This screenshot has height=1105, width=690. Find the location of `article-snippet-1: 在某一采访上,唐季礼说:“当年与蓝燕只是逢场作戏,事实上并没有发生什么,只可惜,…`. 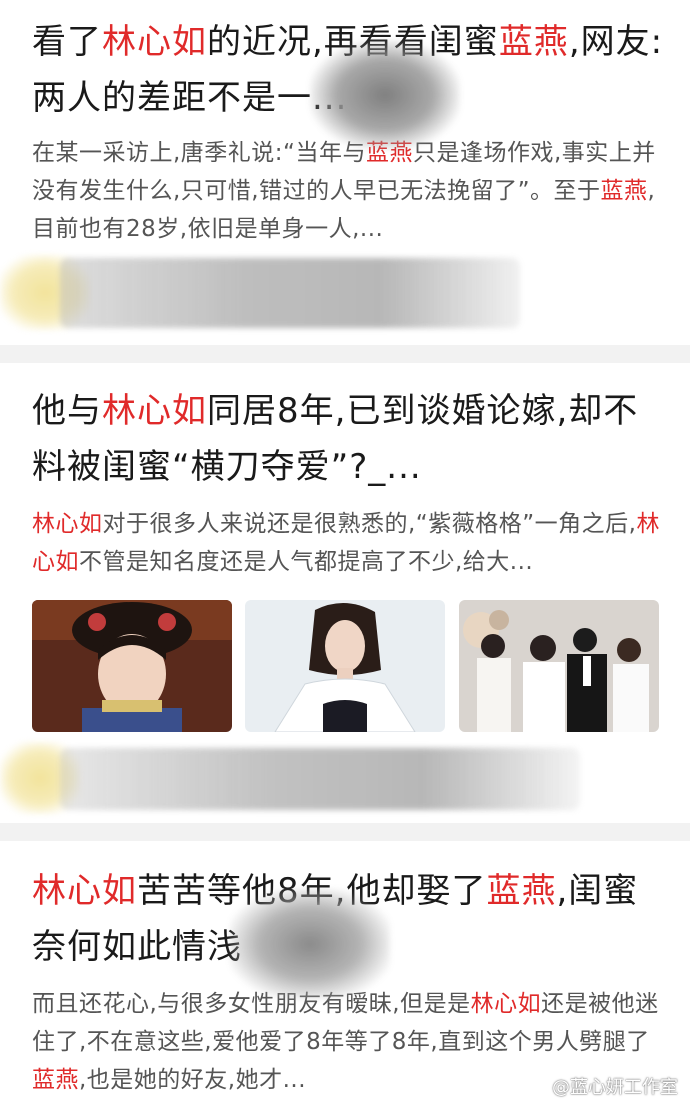

article-snippet-1: 在某一采访上,唐季礼说:“当年与蓝燕只是逢场作戏,事实上并没有发生什么,只可惜,… is located at coordinates (350, 191).